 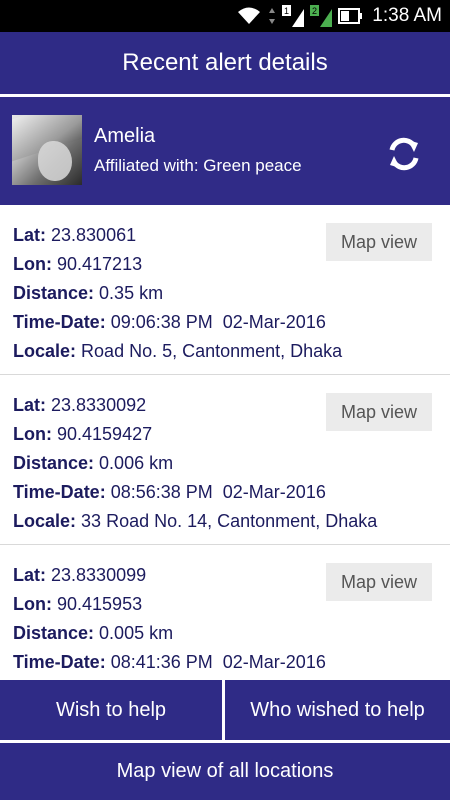 I want to click on refresh-icon, so click(x=404, y=154).